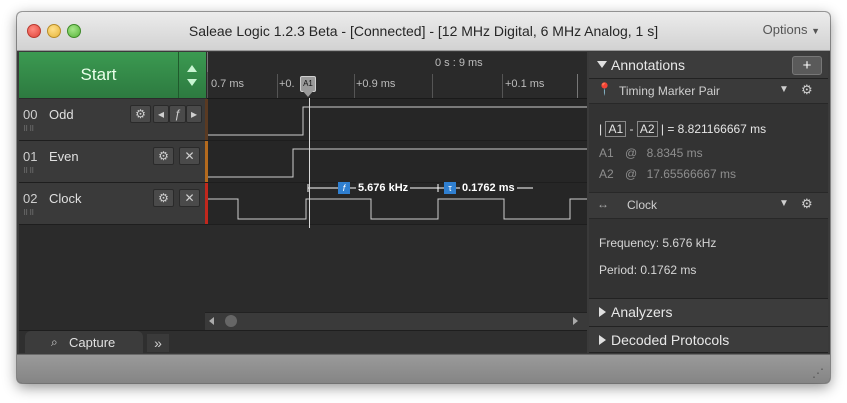 This screenshot has height=403, width=847. I want to click on capture-settings-toggle, so click(192, 75).